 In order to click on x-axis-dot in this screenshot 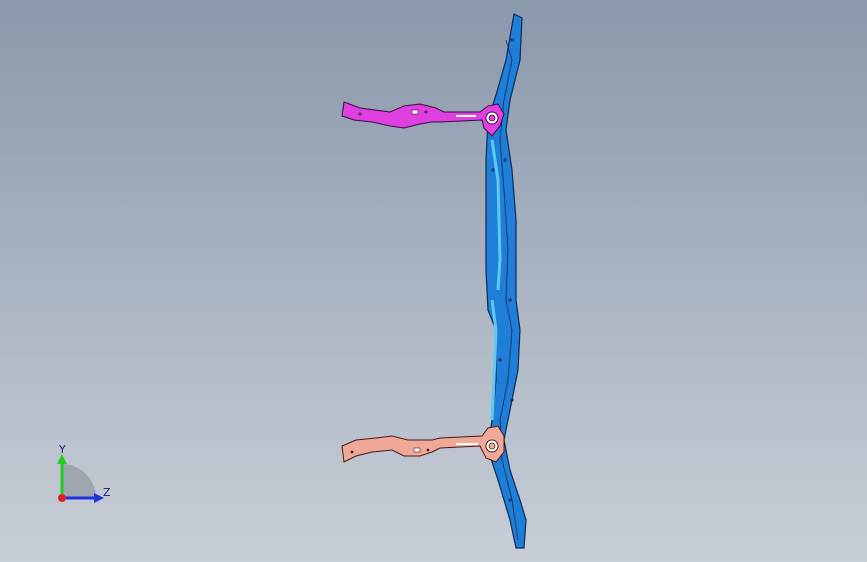, I will do `click(62, 498)`.